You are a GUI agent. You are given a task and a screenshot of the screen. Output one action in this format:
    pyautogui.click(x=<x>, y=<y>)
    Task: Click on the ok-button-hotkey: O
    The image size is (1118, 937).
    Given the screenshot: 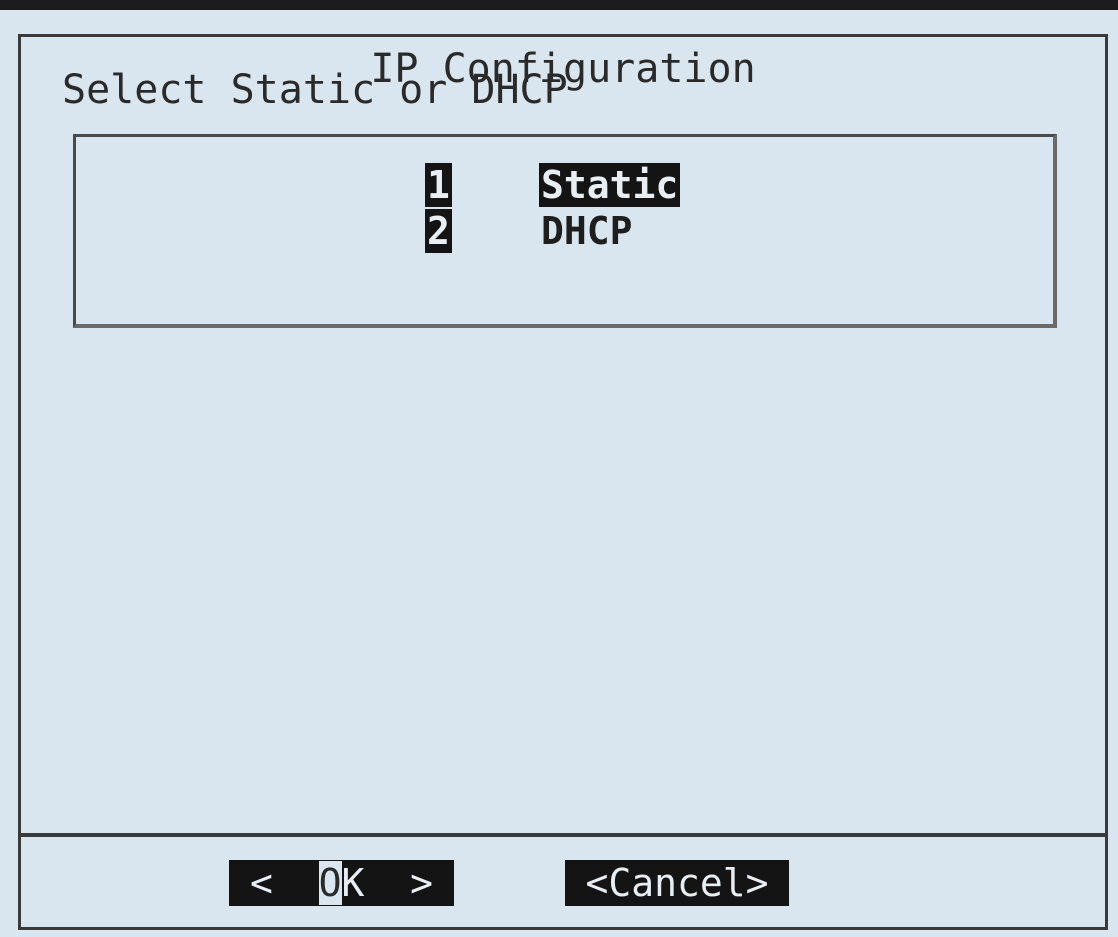 What is the action you would take?
    pyautogui.click(x=330, y=883)
    